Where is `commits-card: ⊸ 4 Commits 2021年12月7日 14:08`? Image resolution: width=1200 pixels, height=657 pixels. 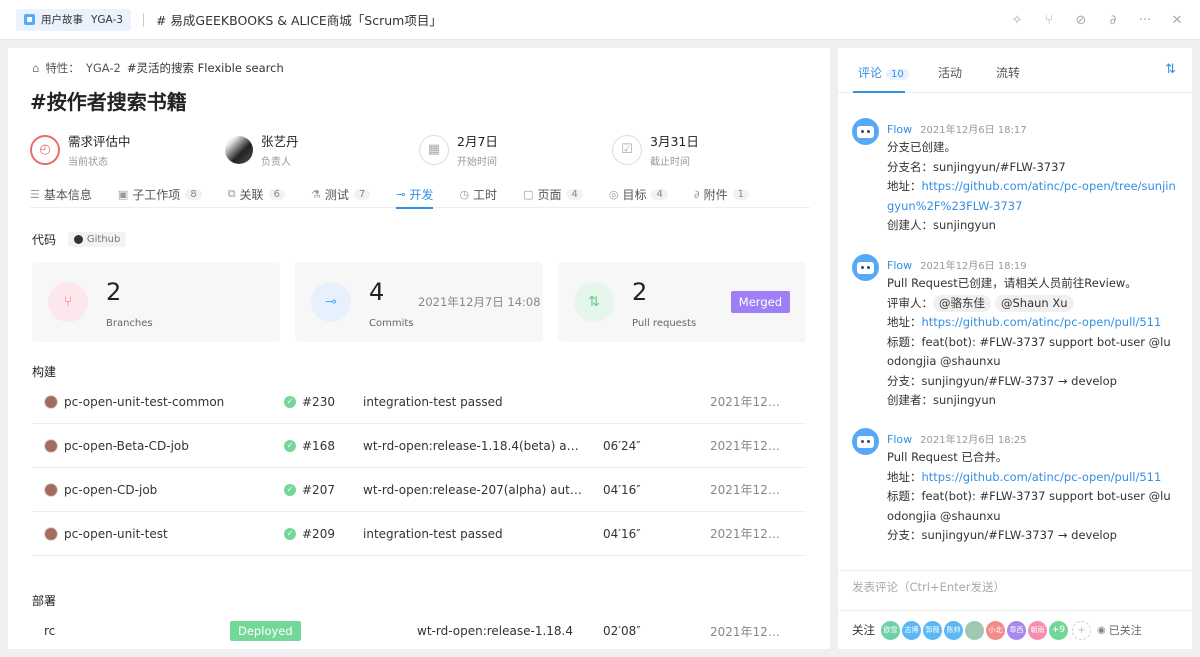
commits-card: ⊸ 4 Commits 2021年12月7日 14:08 is located at coordinates (419, 302).